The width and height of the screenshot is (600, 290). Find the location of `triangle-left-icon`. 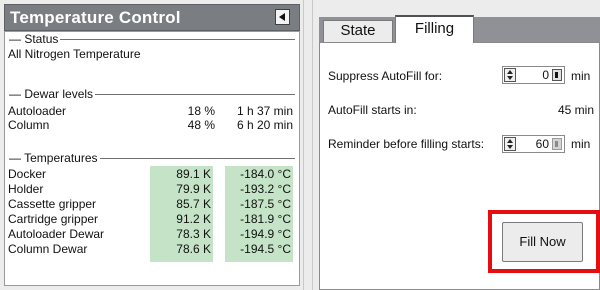

triangle-left-icon is located at coordinates (282, 17).